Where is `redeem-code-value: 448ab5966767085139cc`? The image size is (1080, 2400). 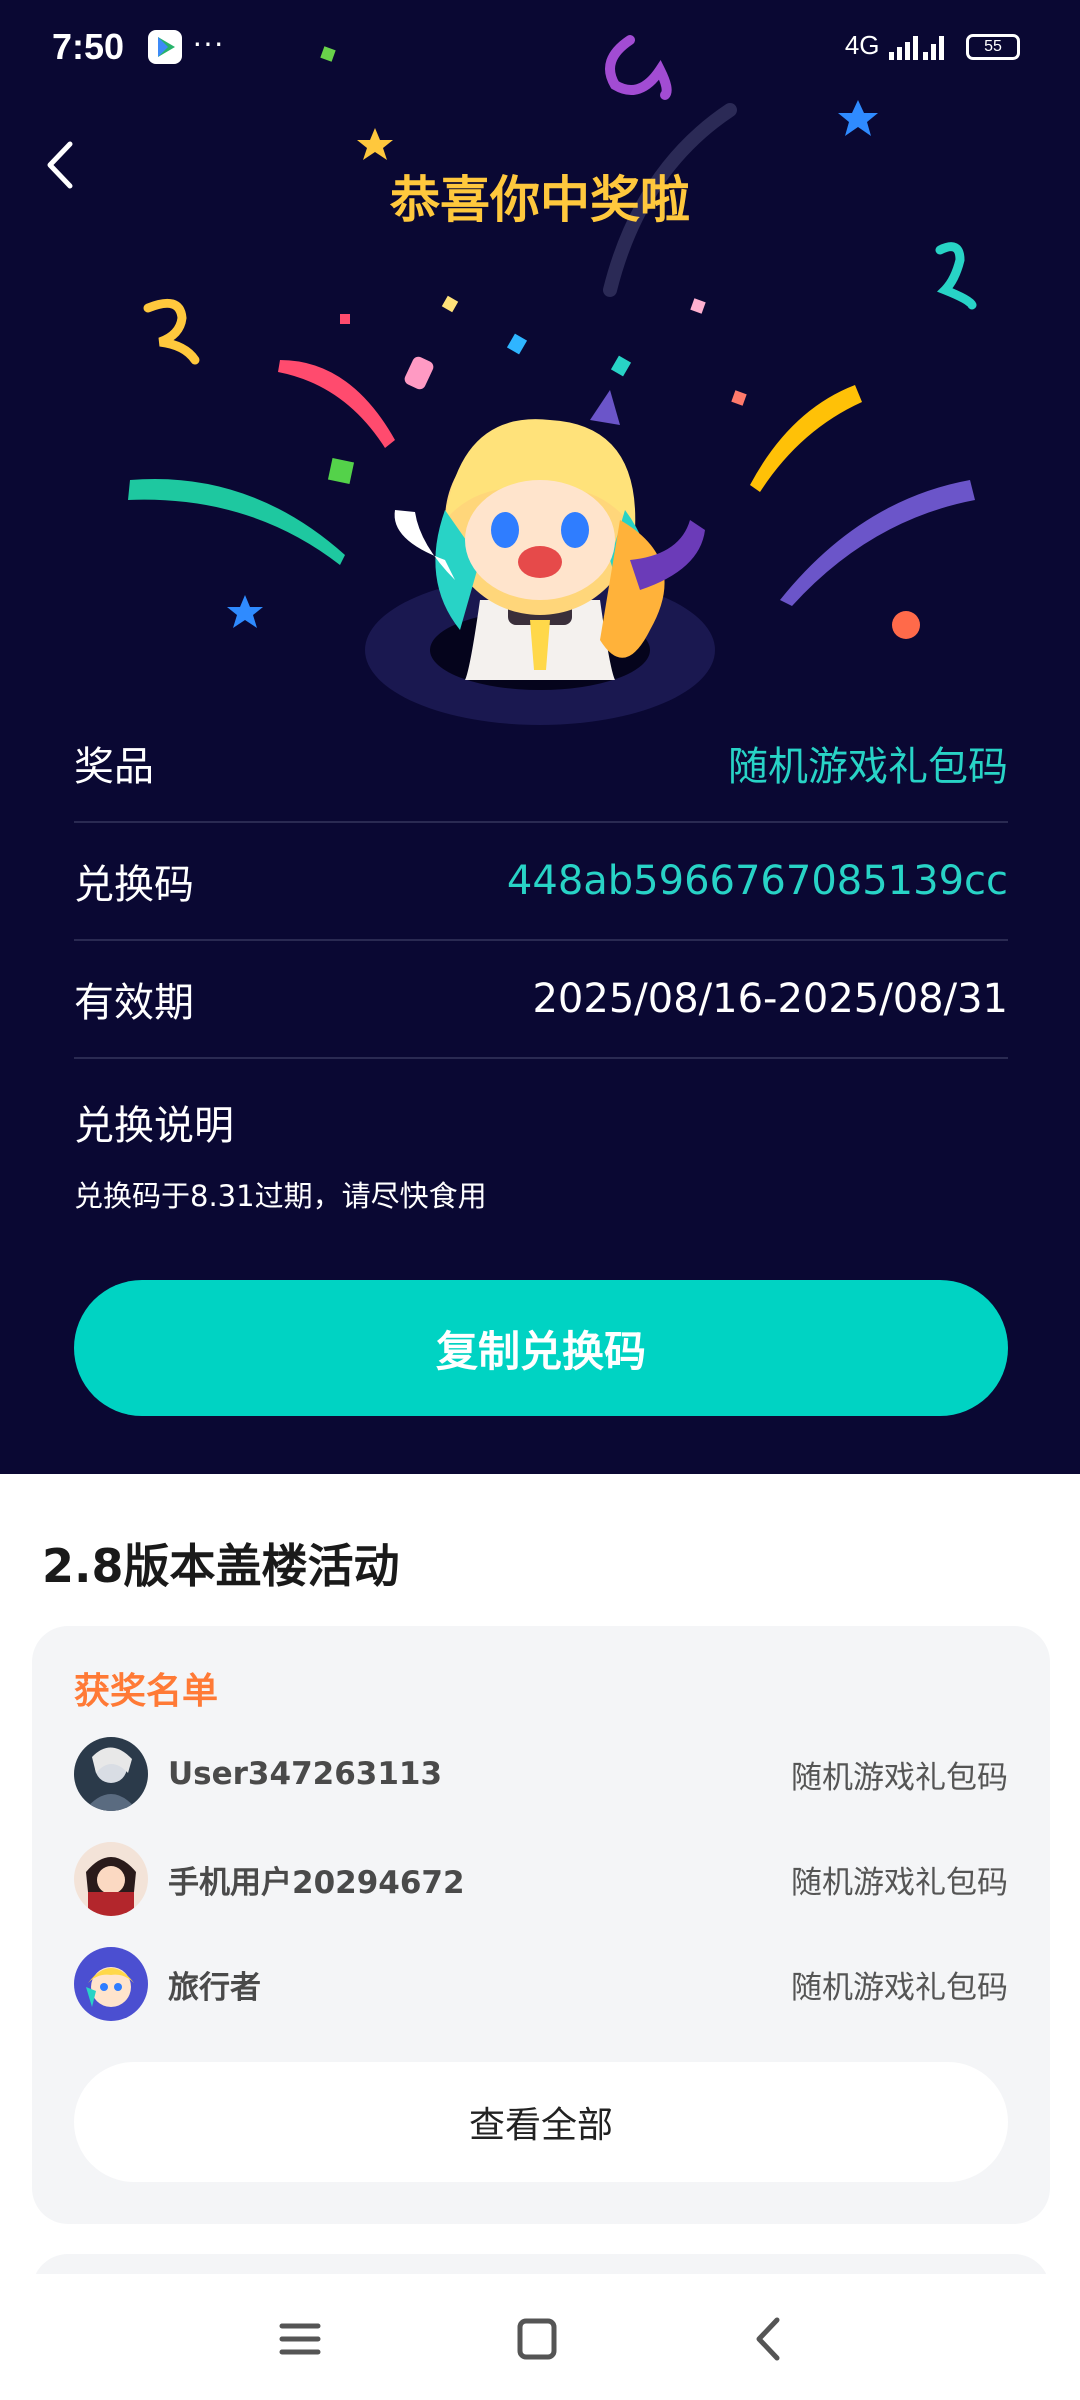 redeem-code-value: 448ab5966767085139cc is located at coordinates (757, 881).